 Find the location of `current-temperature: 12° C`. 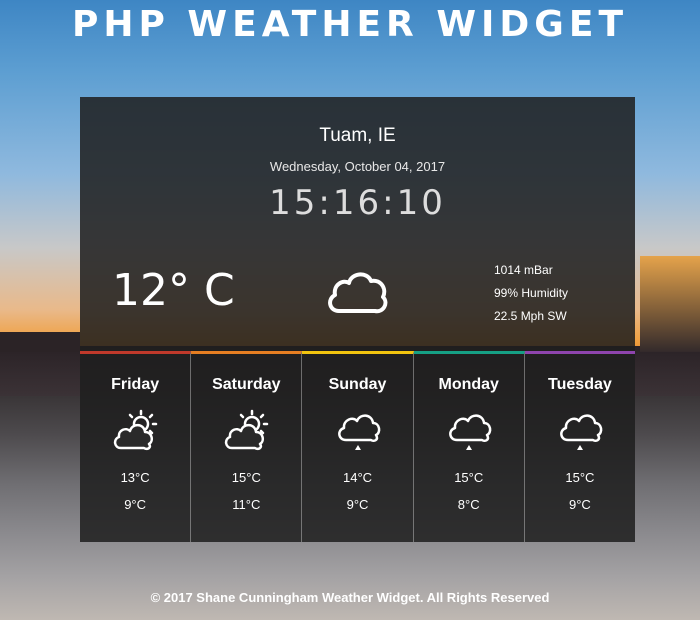

current-temperature: 12° C is located at coordinates (173, 290).